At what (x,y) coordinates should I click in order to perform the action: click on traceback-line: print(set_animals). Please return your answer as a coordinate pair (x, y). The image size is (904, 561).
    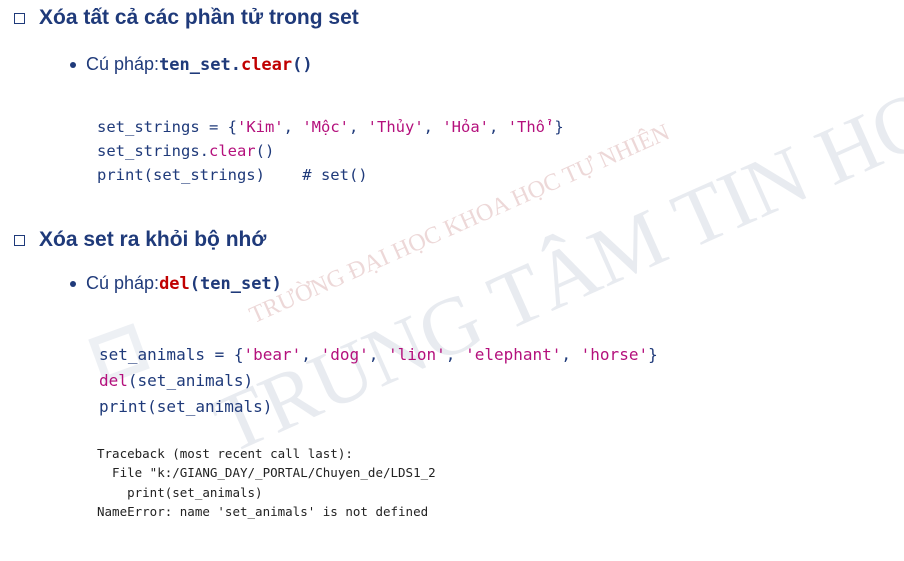
    Looking at the image, I should click on (180, 492).